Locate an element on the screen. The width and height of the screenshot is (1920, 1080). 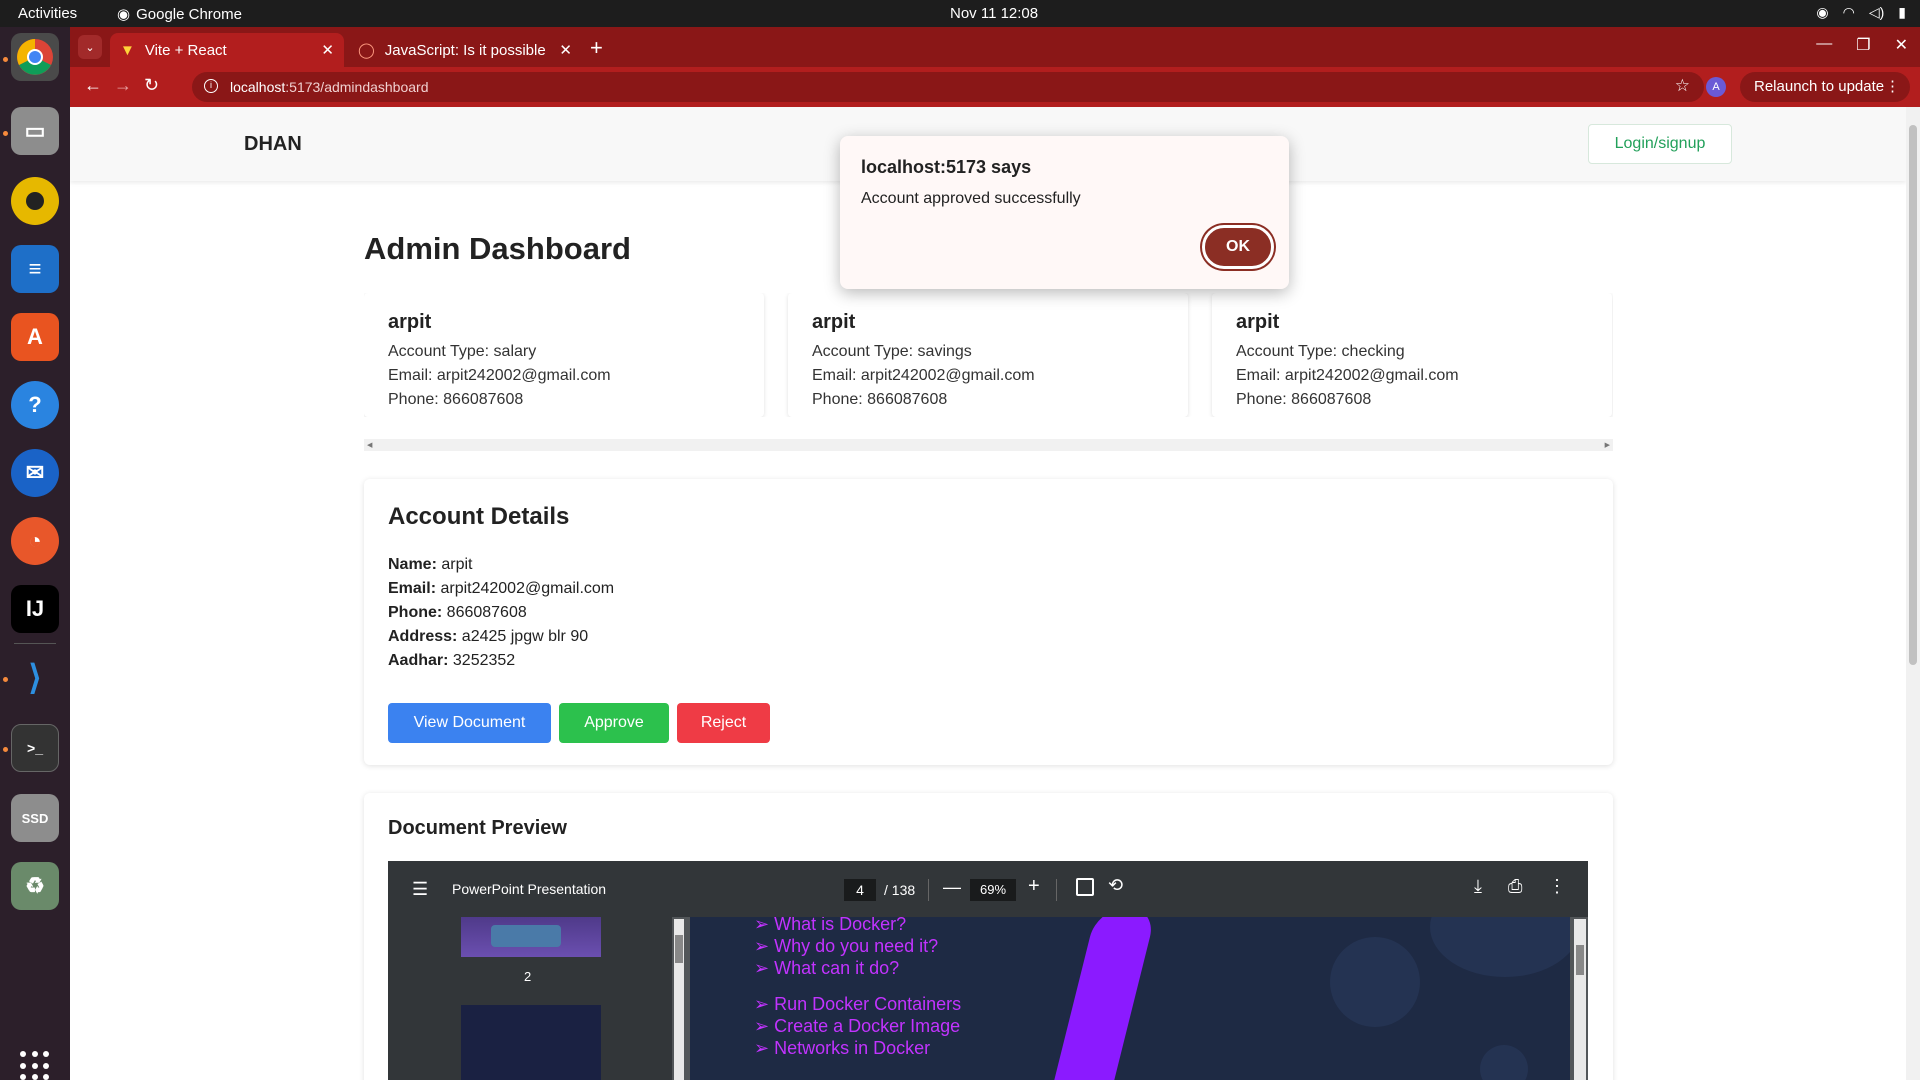
ssd-drive-icon: SSD is located at coordinates (35, 818).